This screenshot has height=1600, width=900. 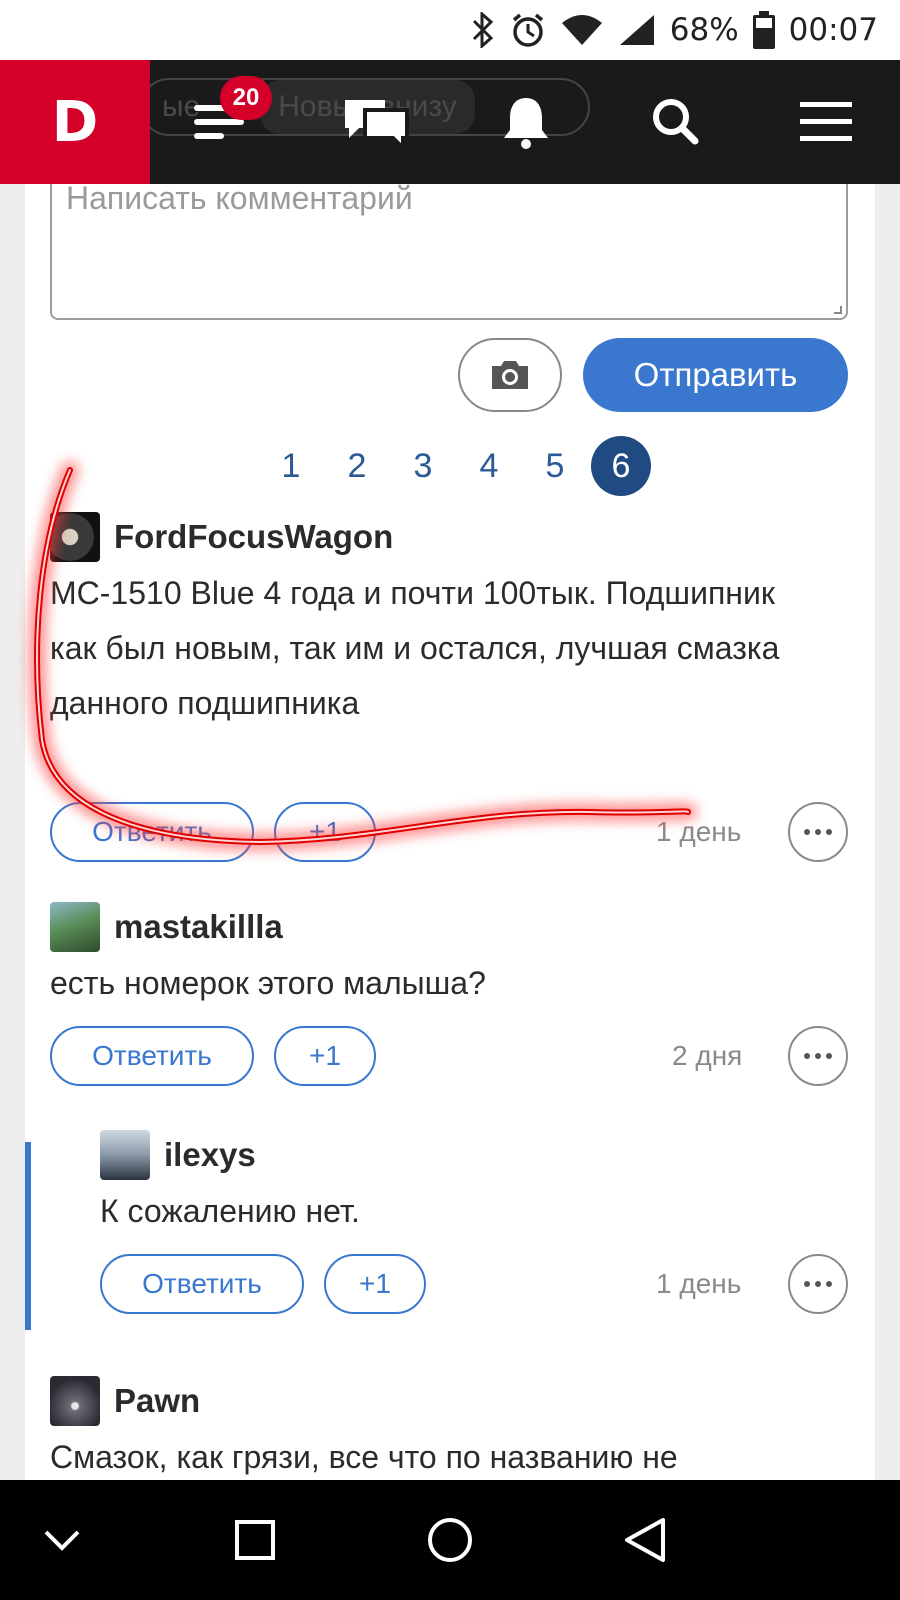 I want to click on comment-text: есть номерок этого малыша?, so click(x=268, y=983).